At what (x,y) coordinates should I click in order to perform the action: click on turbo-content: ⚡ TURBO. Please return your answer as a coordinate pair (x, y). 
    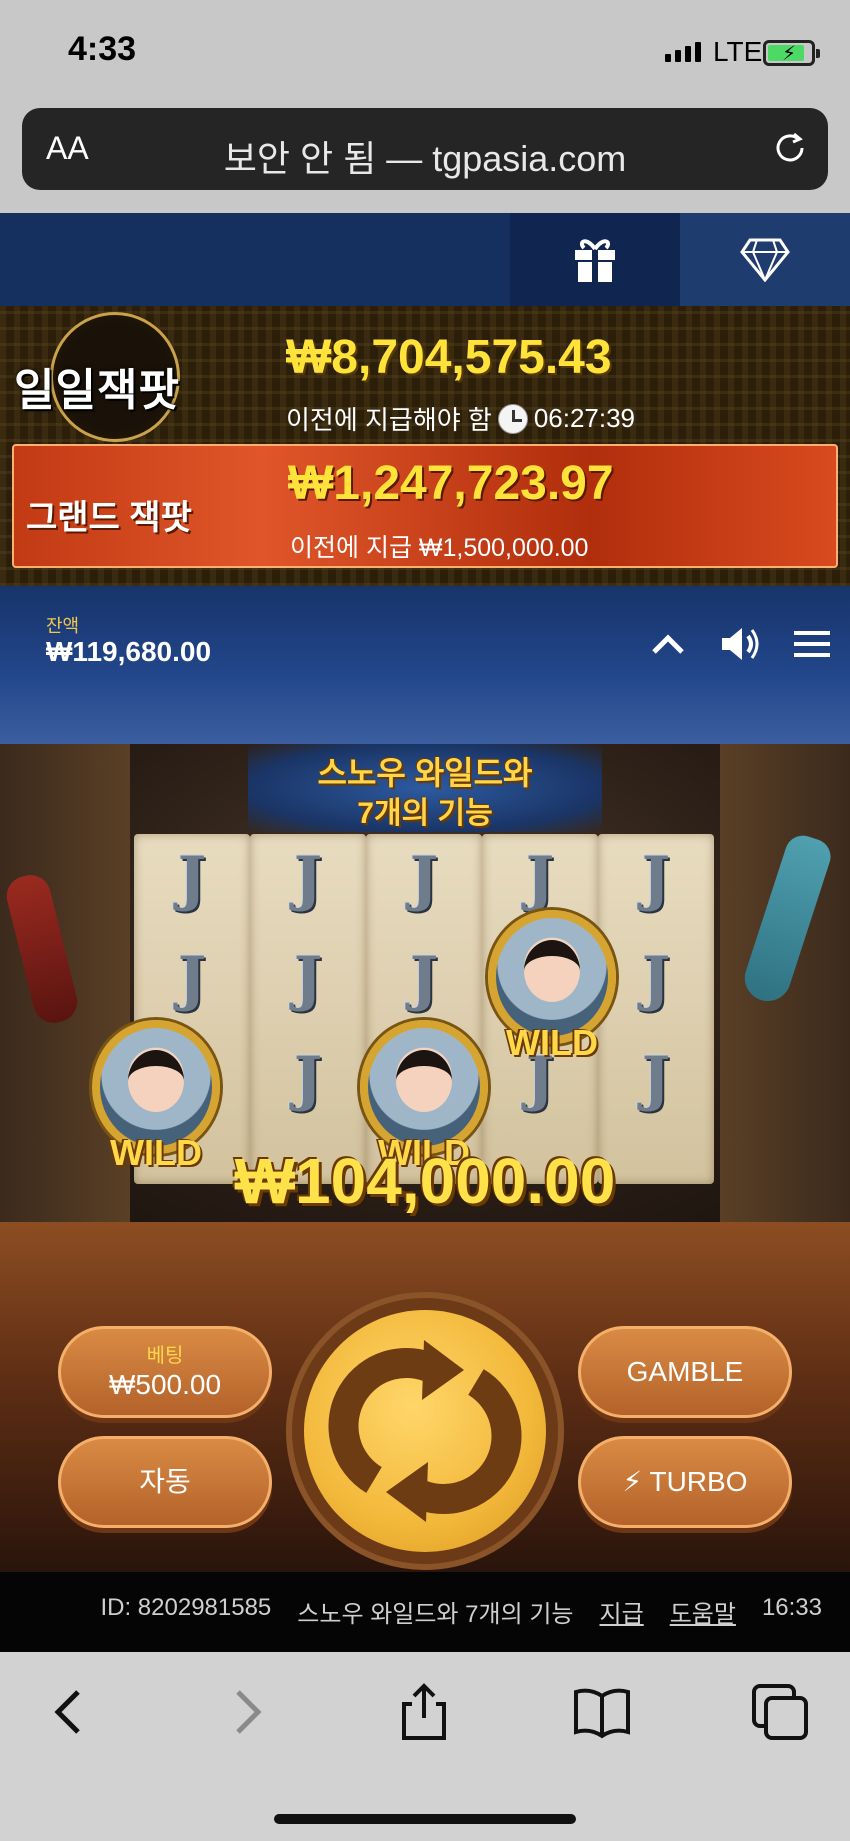
    Looking at the image, I should click on (685, 1482).